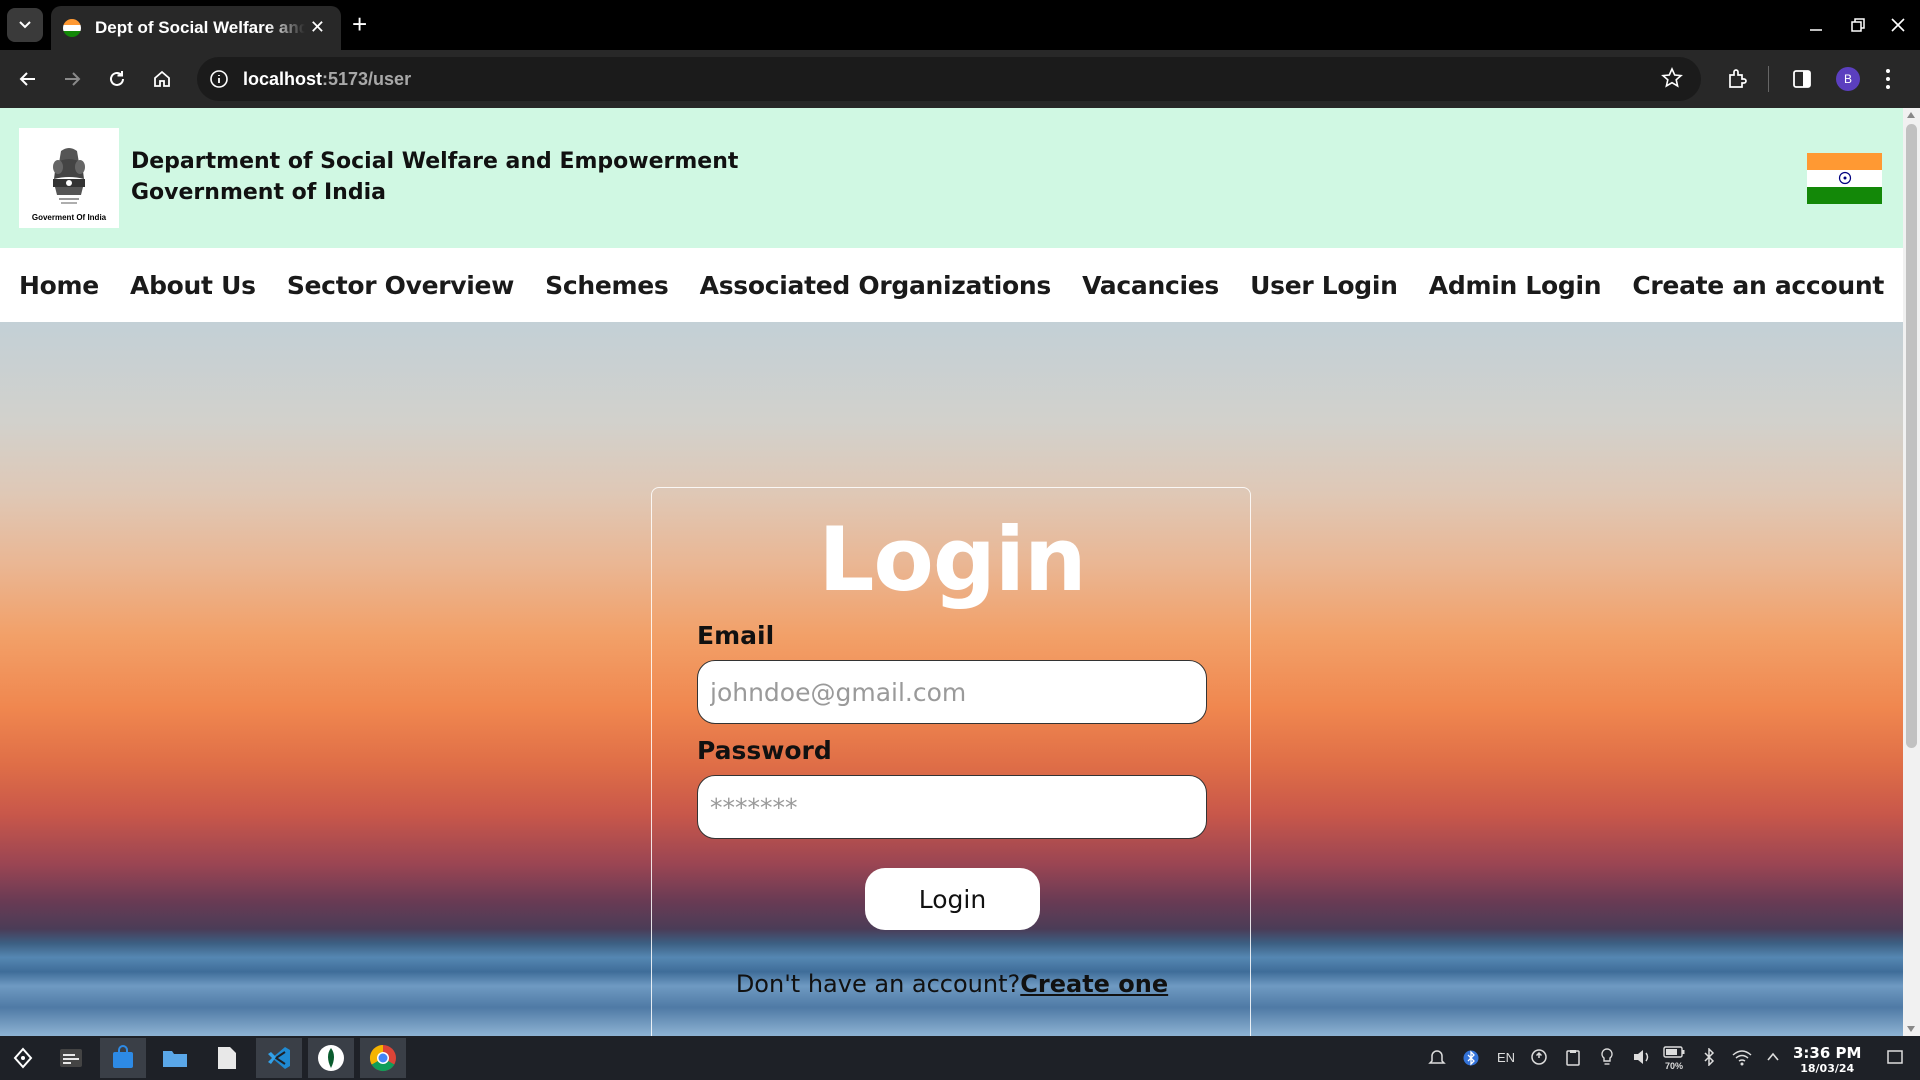 The height and width of the screenshot is (1080, 1920). What do you see at coordinates (359, 24) in the screenshot?
I see `new-tab-button: +` at bounding box center [359, 24].